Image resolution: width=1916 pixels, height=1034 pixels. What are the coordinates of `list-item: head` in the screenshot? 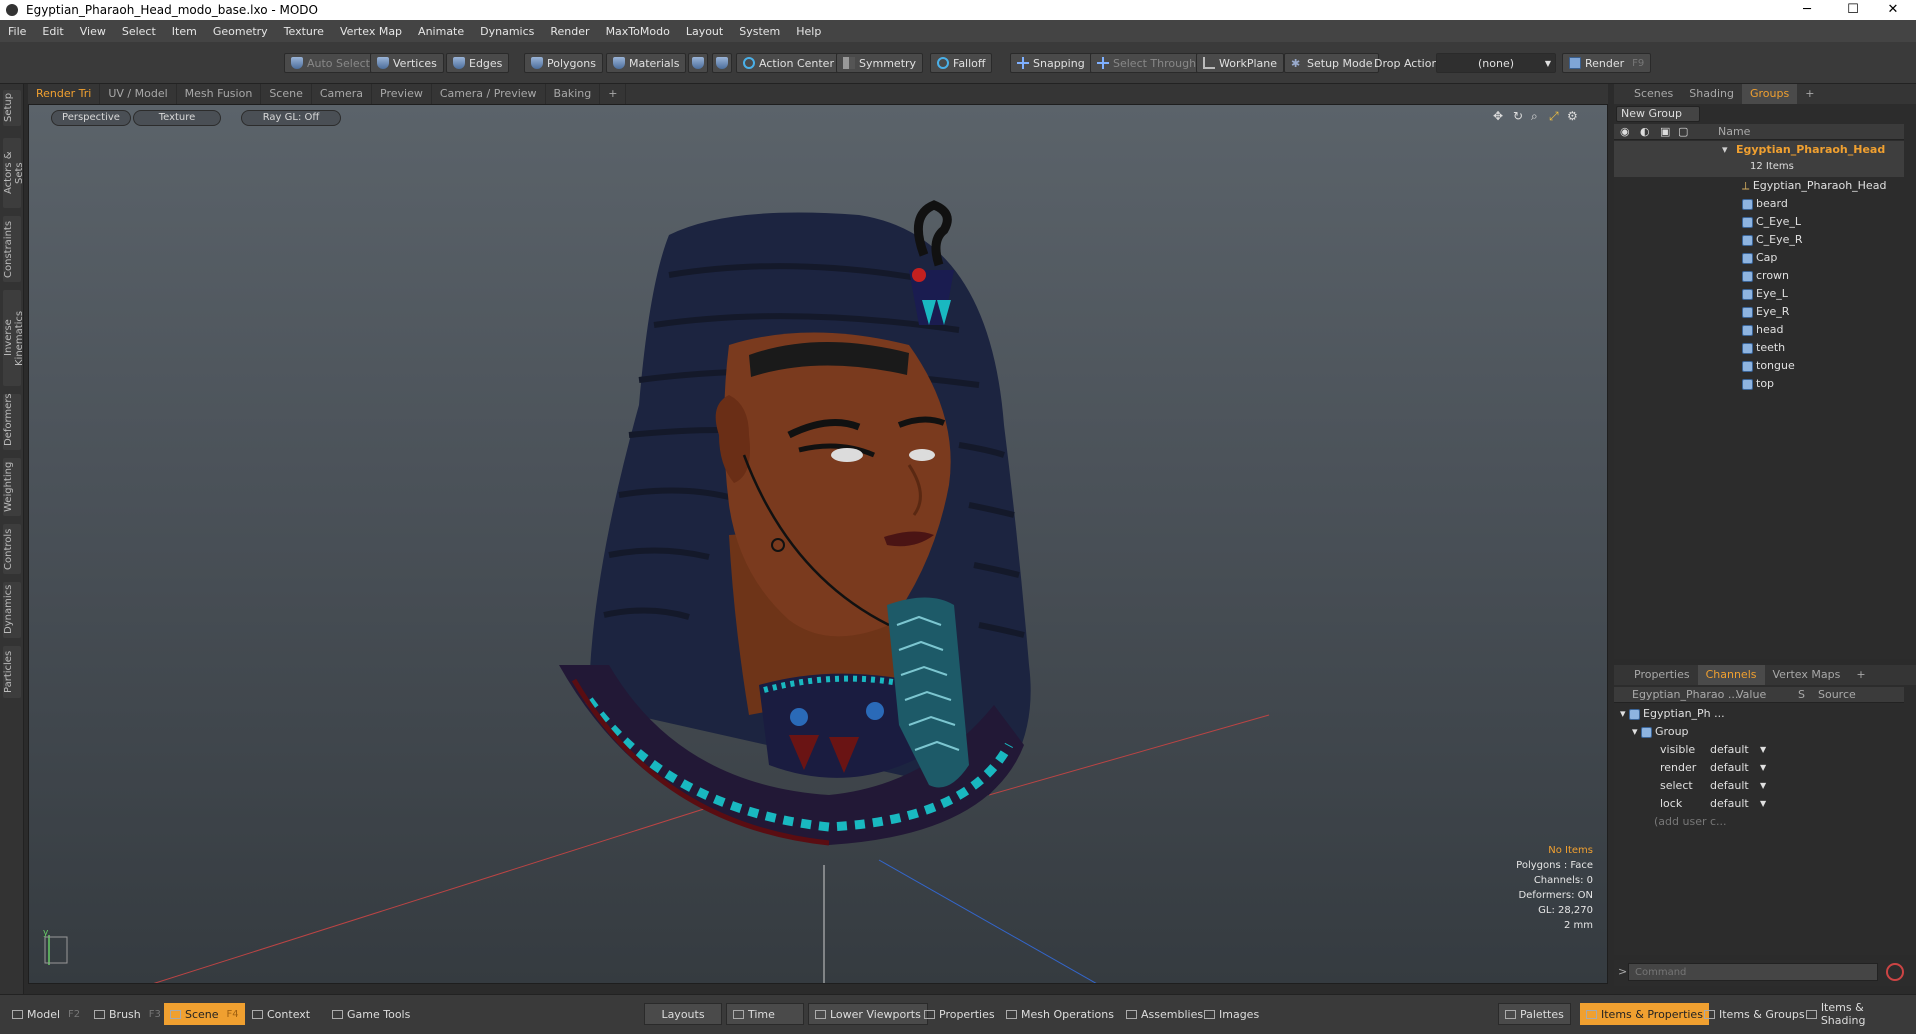 It's located at (1759, 330).